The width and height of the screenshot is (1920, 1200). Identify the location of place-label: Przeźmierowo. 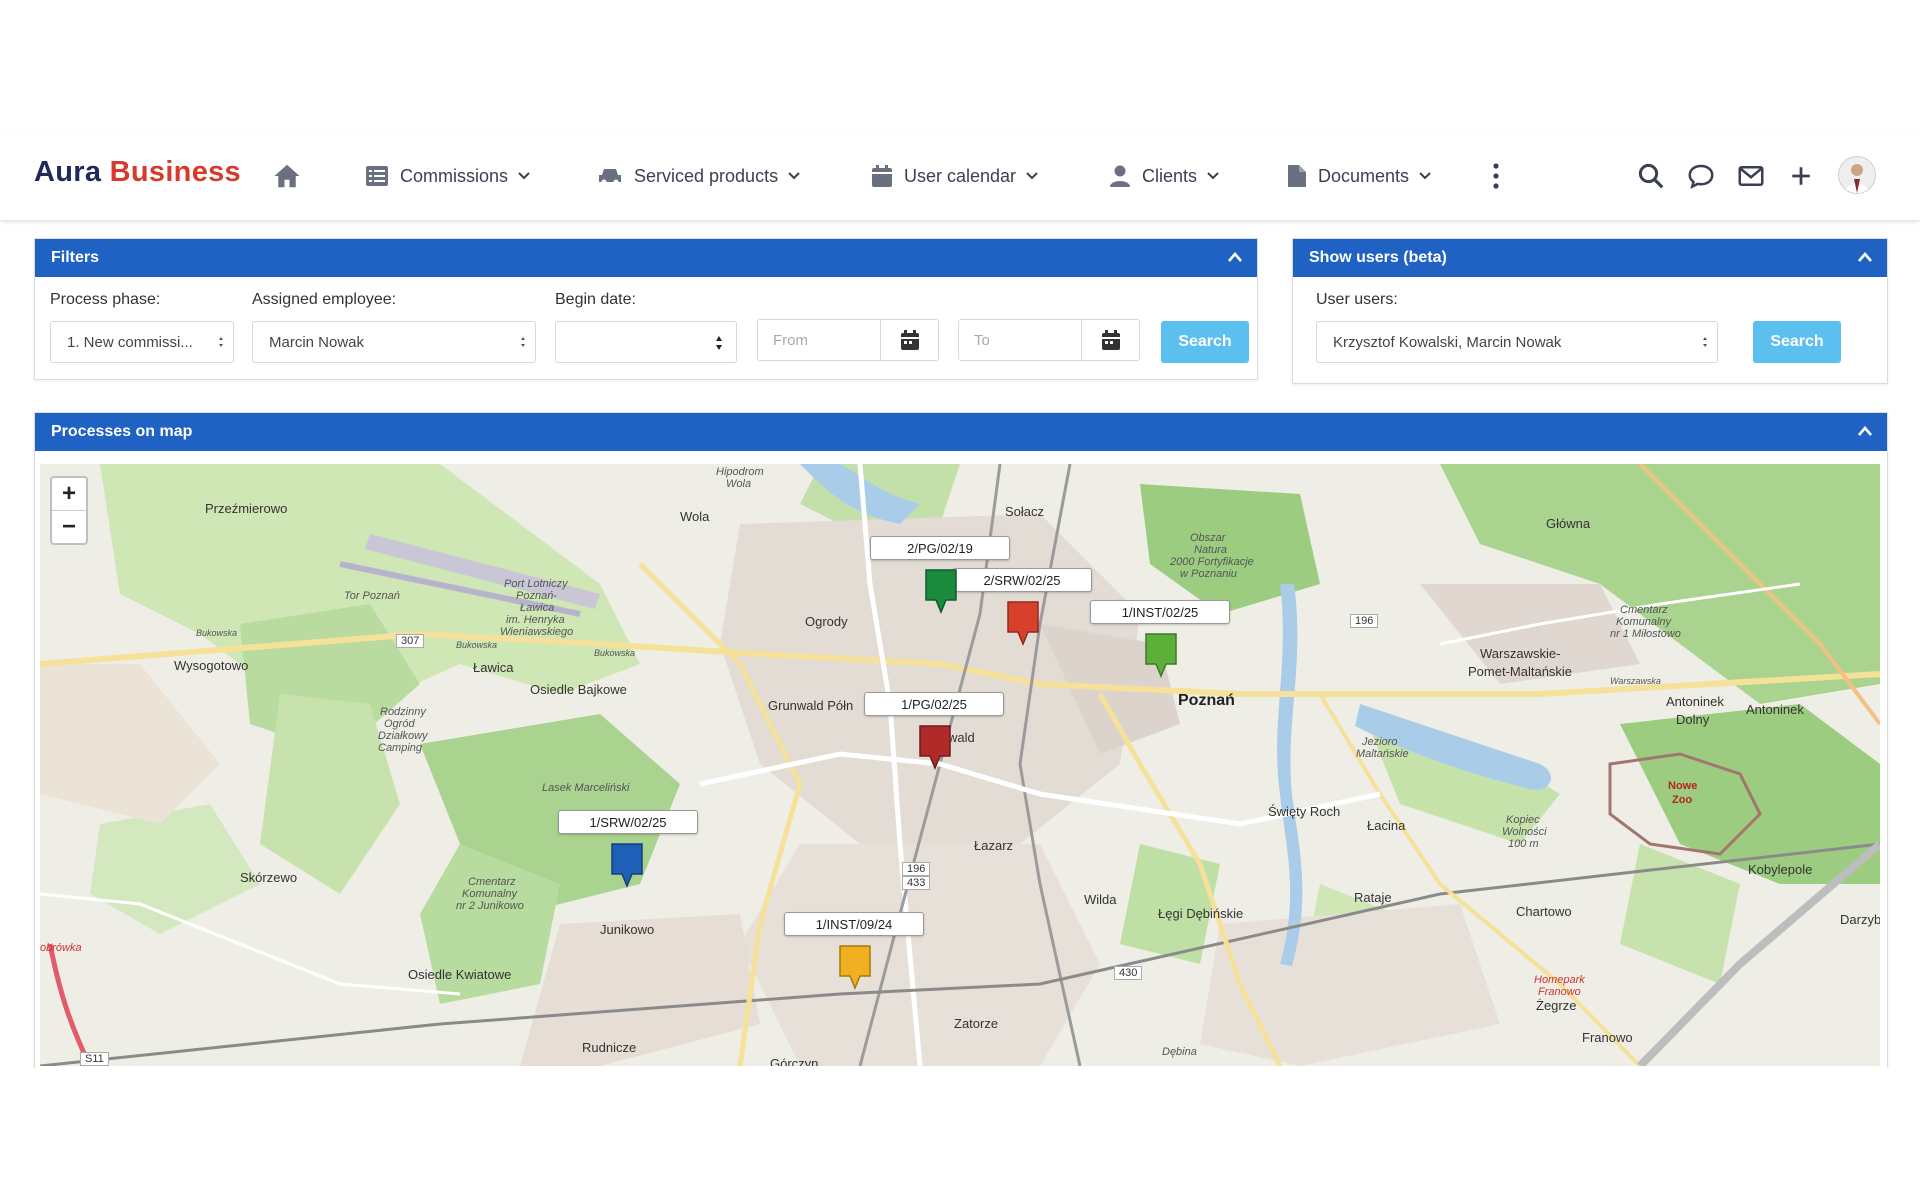
(246, 508).